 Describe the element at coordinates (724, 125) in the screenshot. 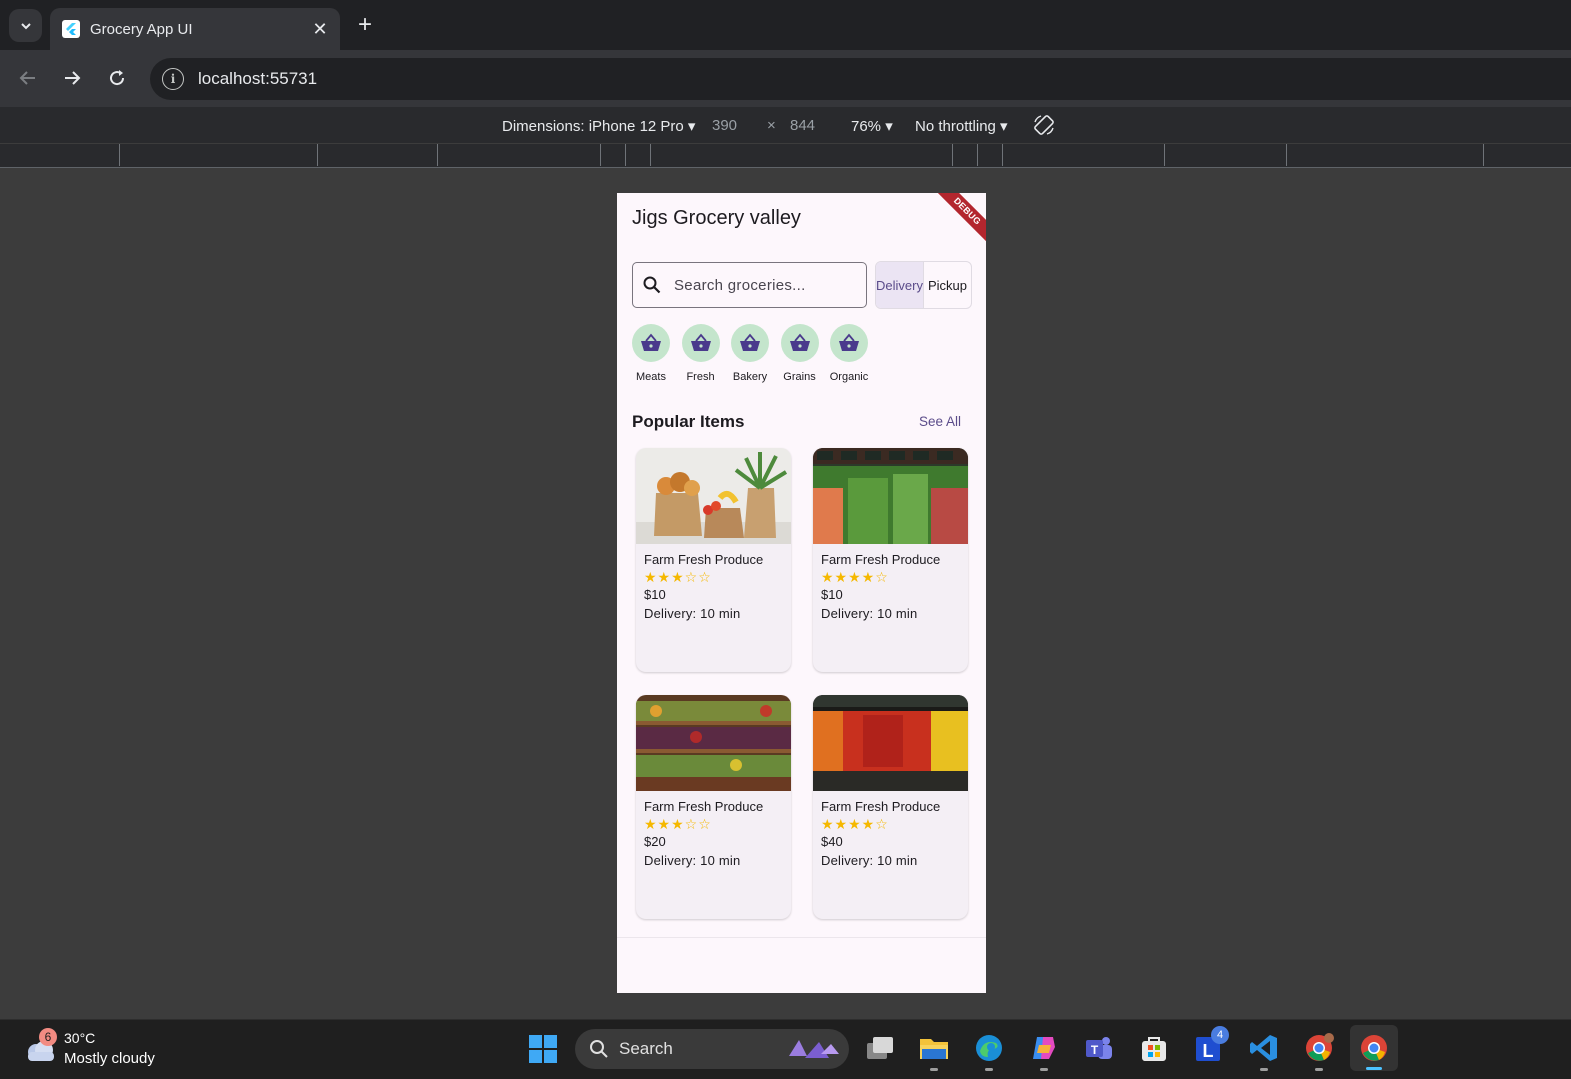

I see `width-input: 390` at that location.